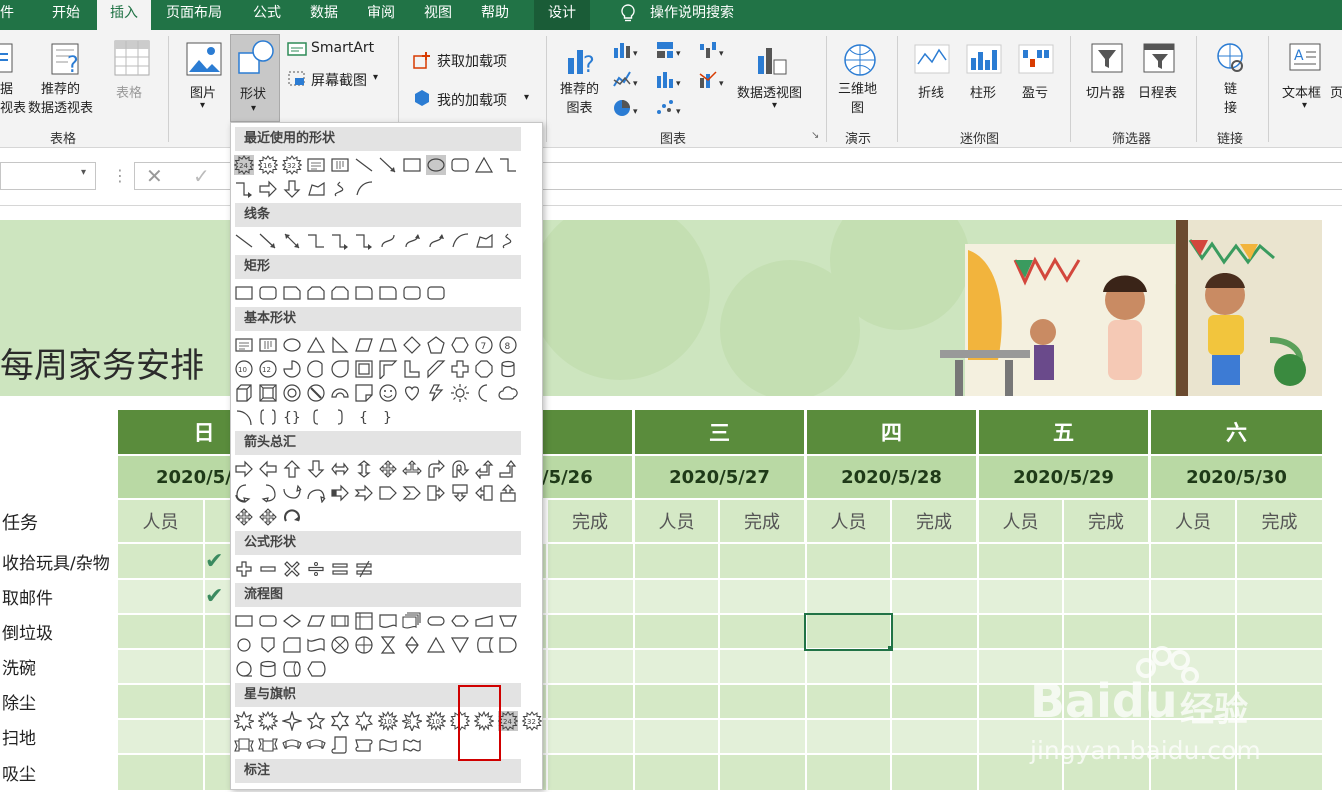  Describe the element at coordinates (244, 745) in the screenshot. I see `ribbon-shape-icon` at that location.